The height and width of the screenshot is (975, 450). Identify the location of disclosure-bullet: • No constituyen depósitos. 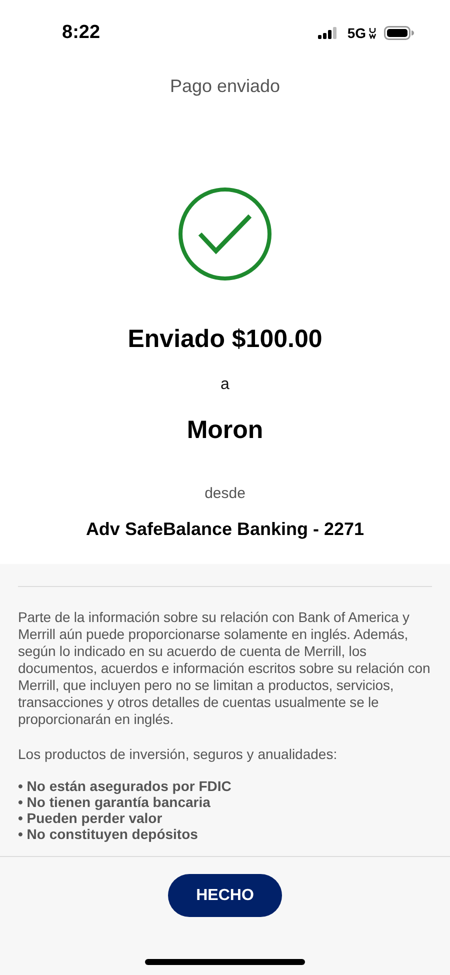
(108, 834).